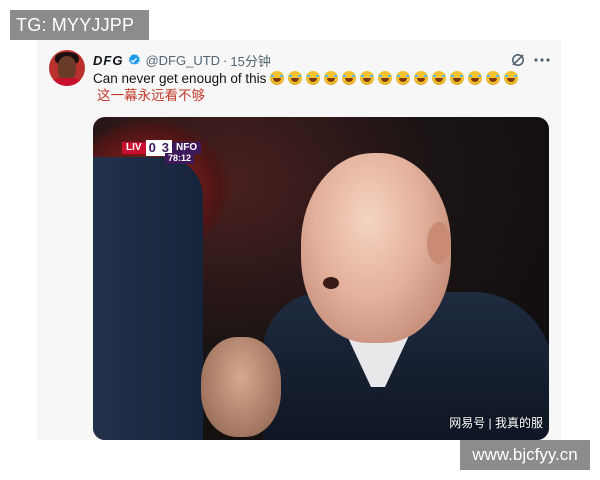 This screenshot has height=480, width=600. Describe the element at coordinates (241, 387) in the screenshot. I see `bystander-head` at that location.